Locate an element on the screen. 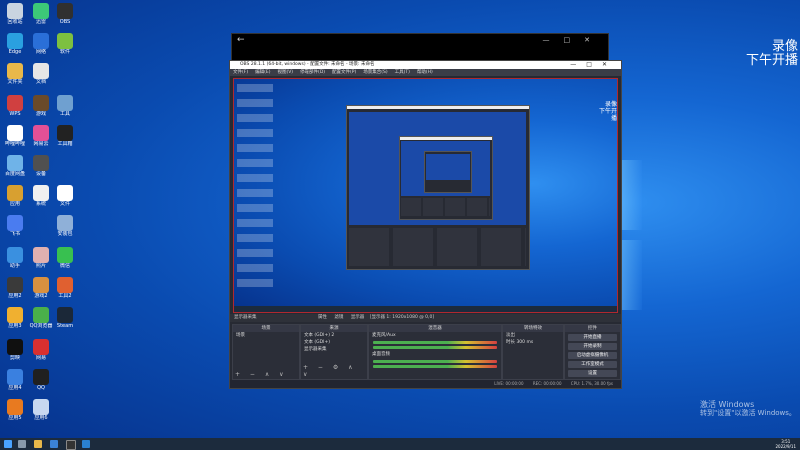 This screenshot has height=450, width=800. live-status: LIVE: 00:00:00 is located at coordinates (509, 383).